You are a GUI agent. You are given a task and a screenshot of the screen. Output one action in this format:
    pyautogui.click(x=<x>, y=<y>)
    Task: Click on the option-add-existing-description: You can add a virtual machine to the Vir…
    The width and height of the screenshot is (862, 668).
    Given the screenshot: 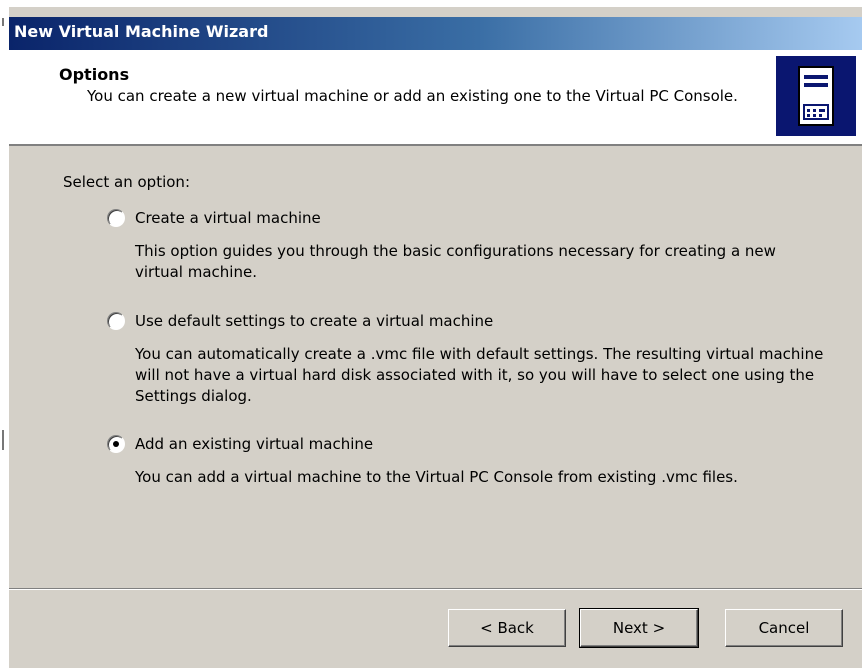 What is the action you would take?
    pyautogui.click(x=436, y=477)
    